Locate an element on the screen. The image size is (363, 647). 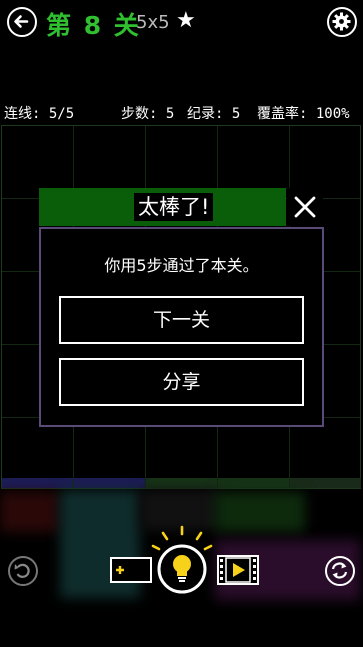
add-hint-button is located at coordinates (131, 570).